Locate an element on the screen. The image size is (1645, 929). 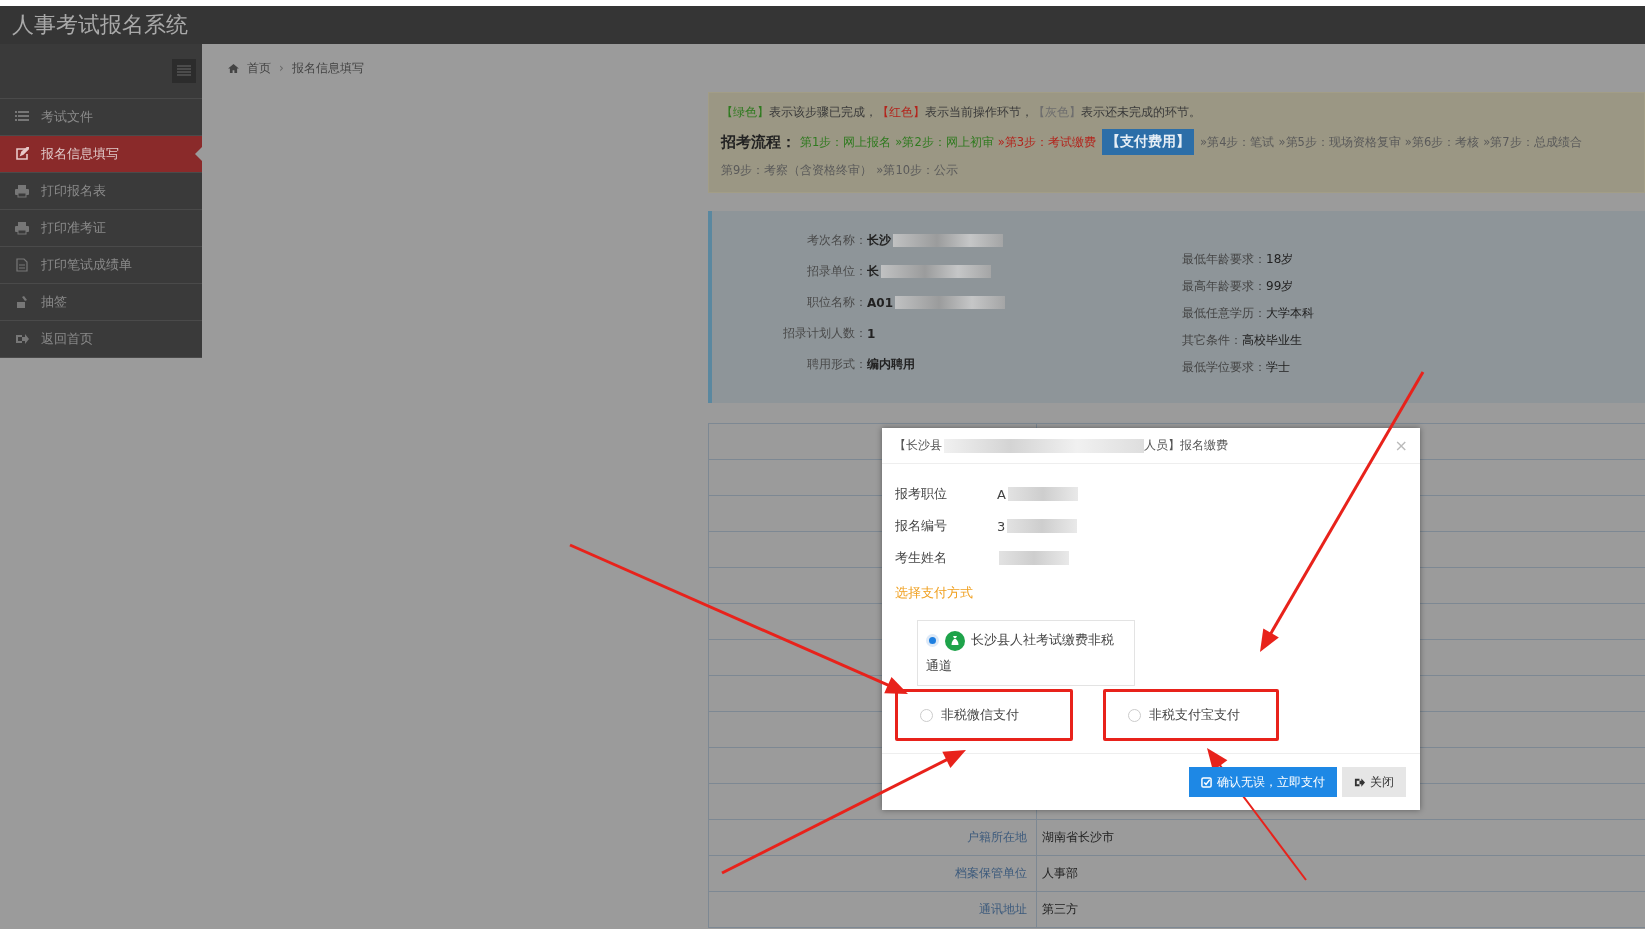
info-label: 聘用形式： is located at coordinates (836, 364).